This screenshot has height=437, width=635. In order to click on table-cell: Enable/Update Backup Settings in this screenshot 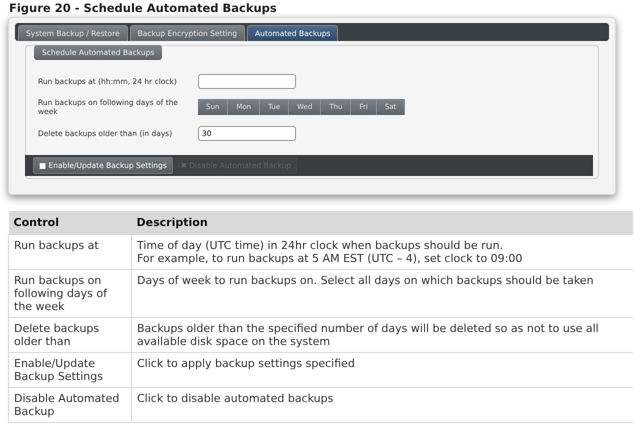, I will do `click(70, 370)`.